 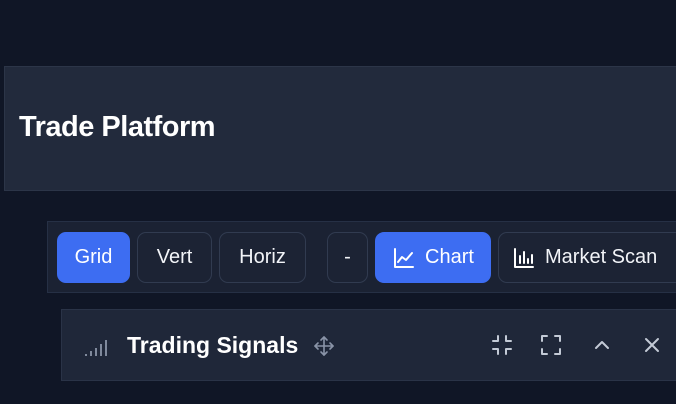 What do you see at coordinates (601, 257) in the screenshot?
I see `market-scan-button-label: Market Scan` at bounding box center [601, 257].